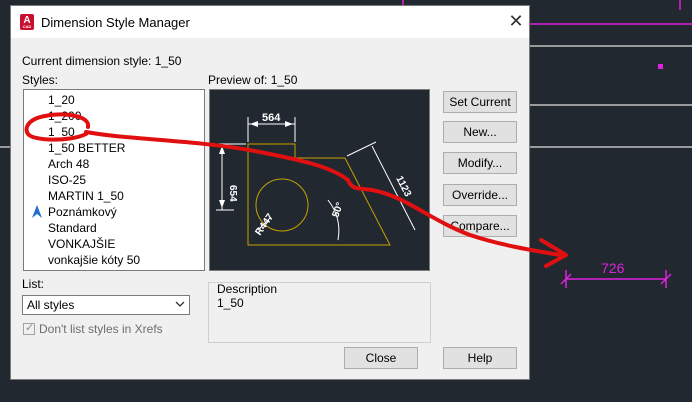  What do you see at coordinates (33, 284) in the screenshot?
I see `list-label: List:` at bounding box center [33, 284].